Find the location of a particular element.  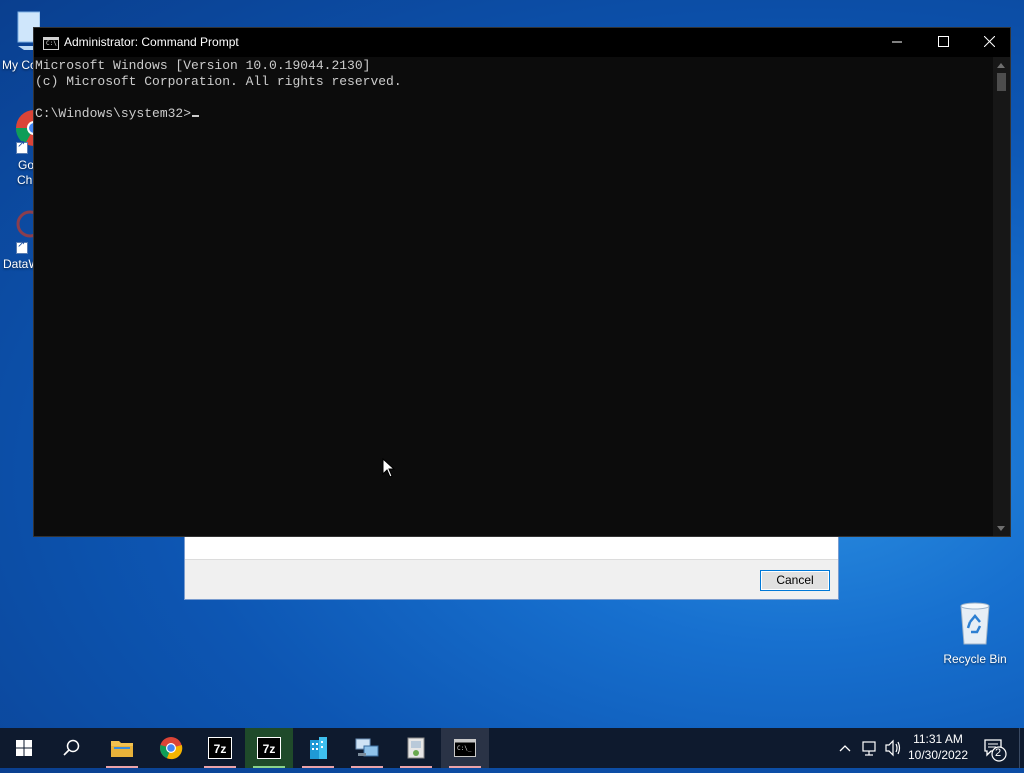

dialog-content-area is located at coordinates (511, 548).